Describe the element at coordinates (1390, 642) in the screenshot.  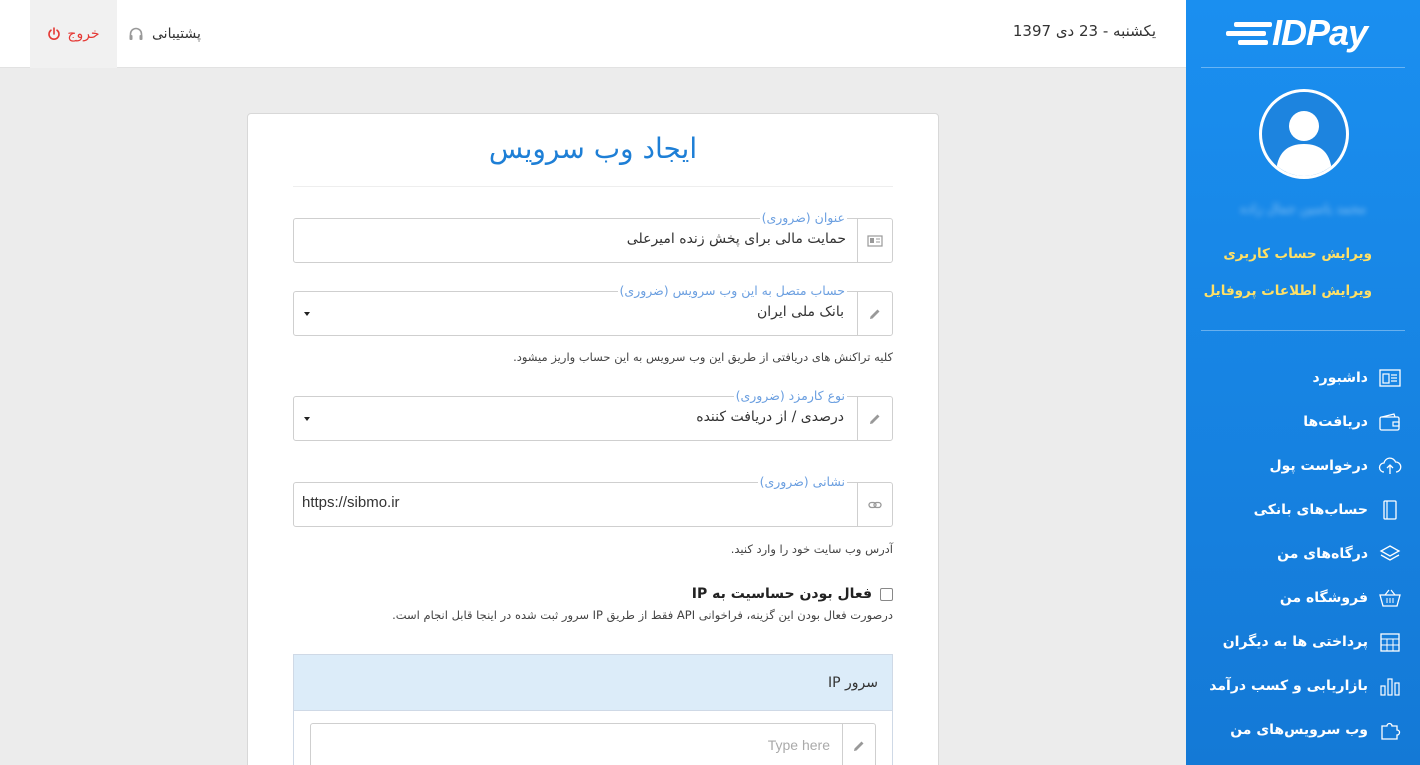
I see `calendar-icon` at that location.